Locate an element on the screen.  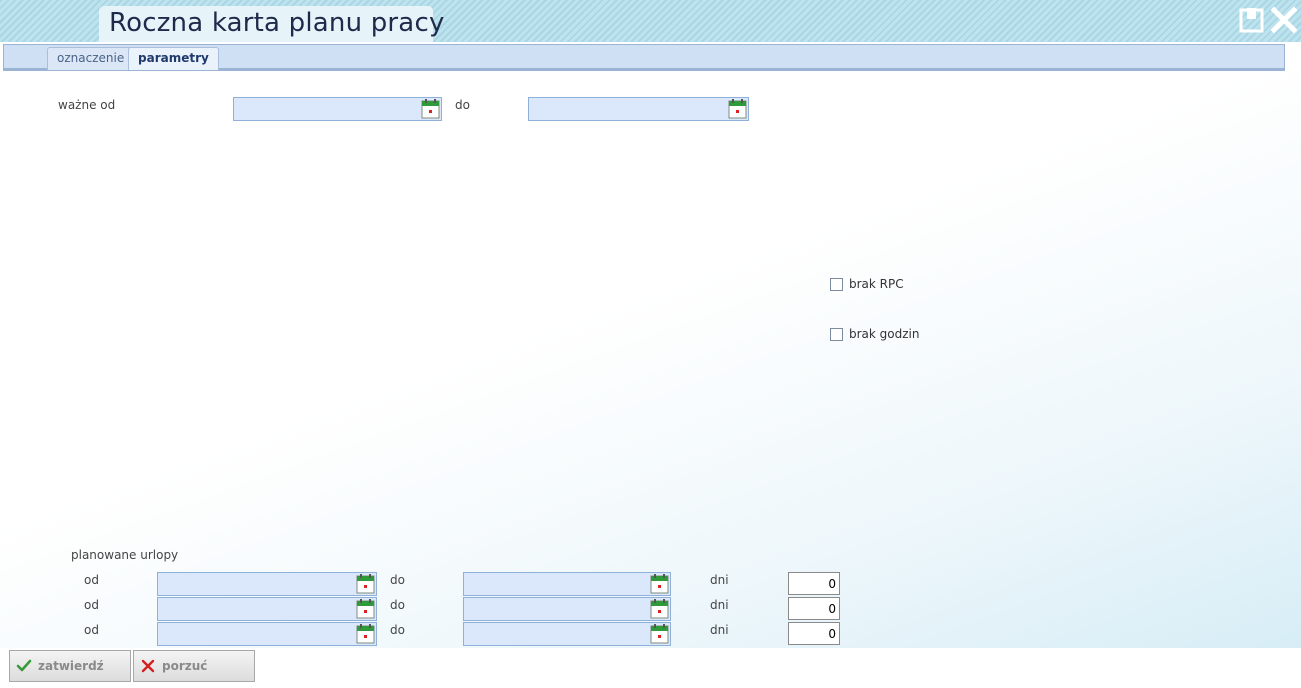
valid-from-input is located at coordinates (337, 109).